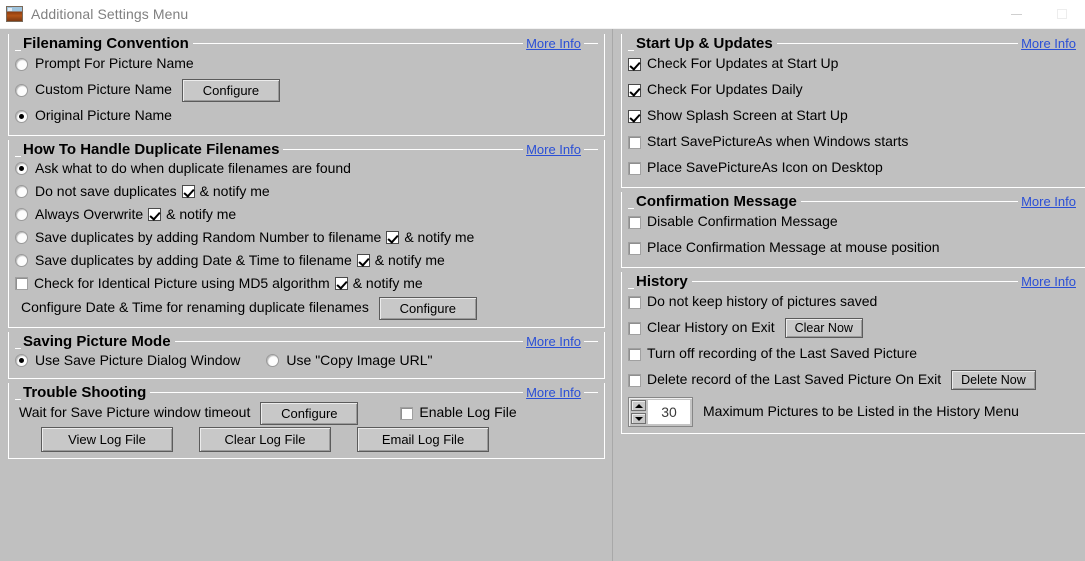 The width and height of the screenshot is (1085, 561). Describe the element at coordinates (765, 167) in the screenshot. I see `checkbox-label: Place SavePictureAs Icon on Desktop` at that location.